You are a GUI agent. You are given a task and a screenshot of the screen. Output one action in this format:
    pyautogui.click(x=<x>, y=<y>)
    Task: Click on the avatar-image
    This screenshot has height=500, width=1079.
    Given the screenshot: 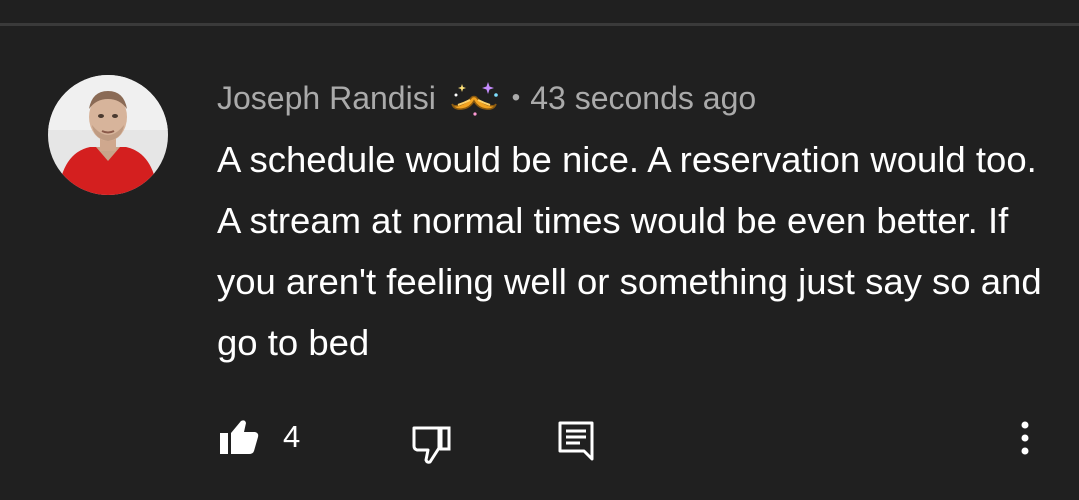 What is the action you would take?
    pyautogui.click(x=108, y=135)
    